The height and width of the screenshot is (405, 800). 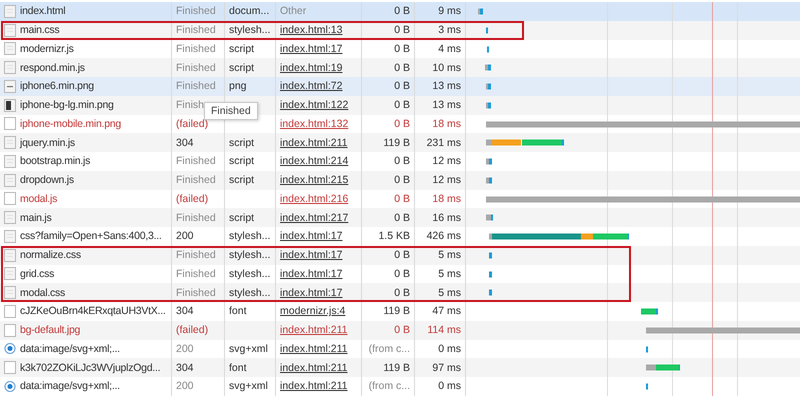 What do you see at coordinates (314, 180) in the screenshot?
I see `initiator-link: index.html:215` at bounding box center [314, 180].